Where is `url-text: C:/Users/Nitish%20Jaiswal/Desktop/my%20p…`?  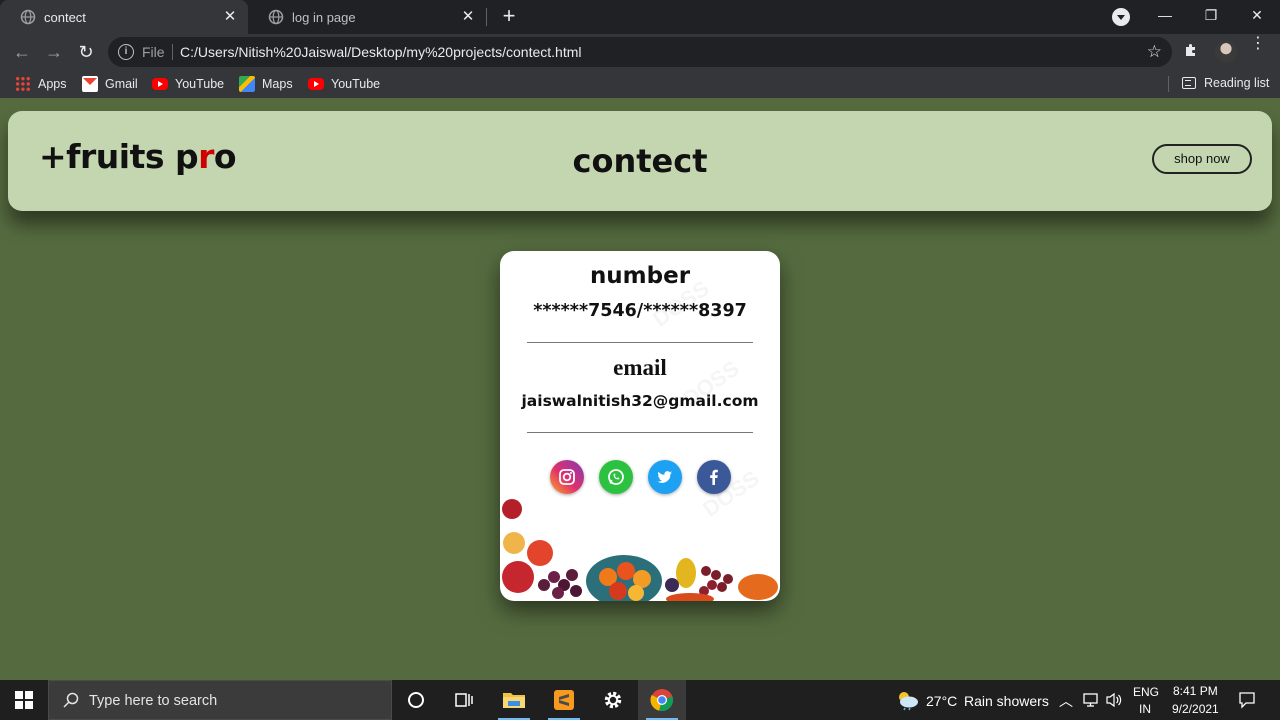
url-text: C:/Users/Nitish%20Jaiswal/Desktop/my%20p… is located at coordinates (380, 52).